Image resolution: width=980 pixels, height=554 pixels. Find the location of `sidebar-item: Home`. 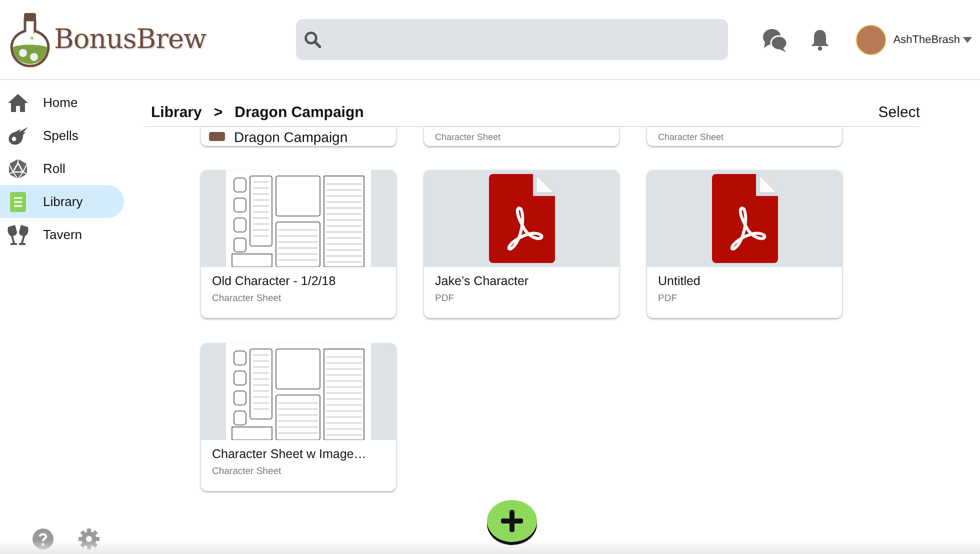

sidebar-item: Home is located at coordinates (62, 102).